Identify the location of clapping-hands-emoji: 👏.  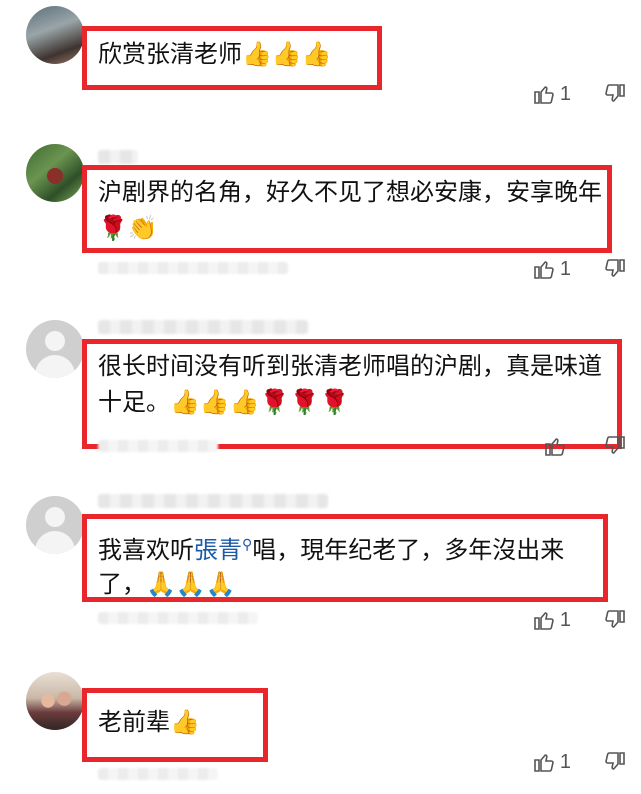
(142, 228).